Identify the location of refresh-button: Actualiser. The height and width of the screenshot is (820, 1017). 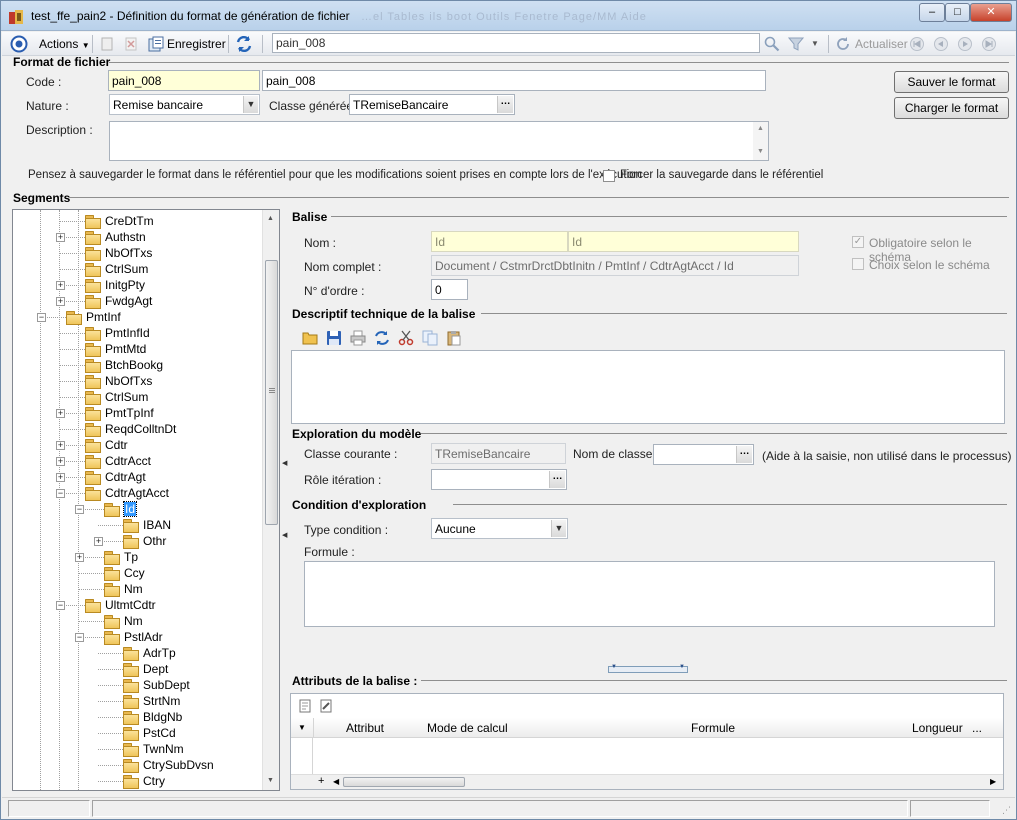
(881, 44).